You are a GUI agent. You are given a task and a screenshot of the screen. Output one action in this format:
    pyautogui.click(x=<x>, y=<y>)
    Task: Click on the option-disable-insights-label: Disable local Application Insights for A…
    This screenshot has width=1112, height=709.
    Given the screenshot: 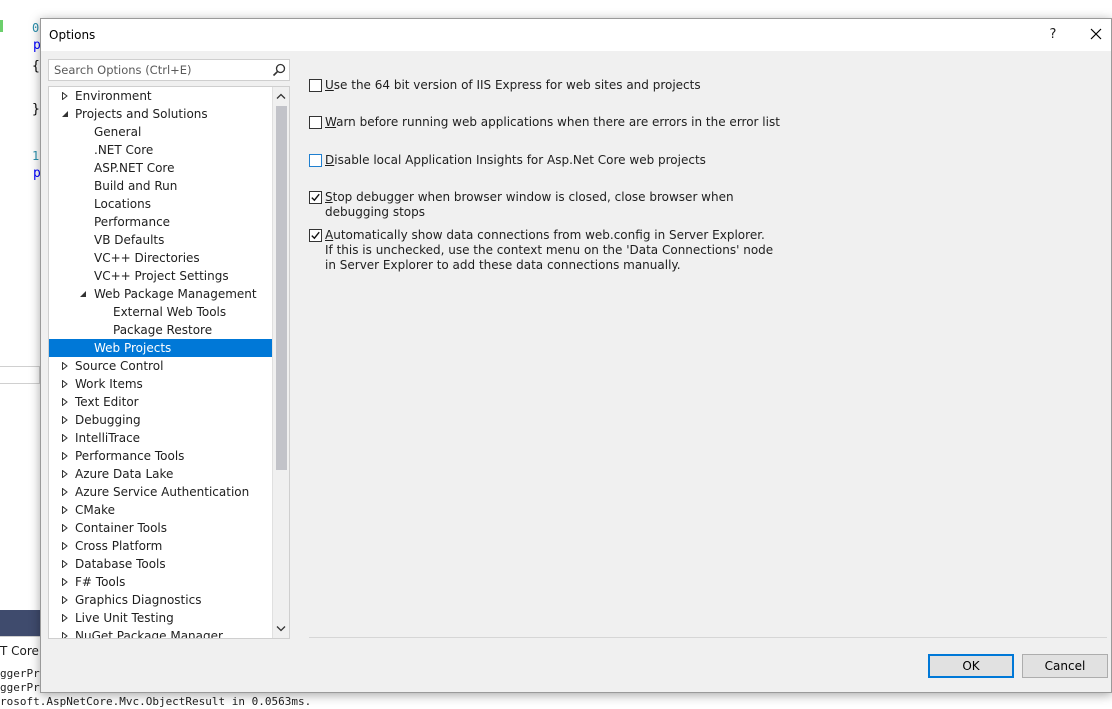 What is the action you would take?
    pyautogui.click(x=555, y=160)
    